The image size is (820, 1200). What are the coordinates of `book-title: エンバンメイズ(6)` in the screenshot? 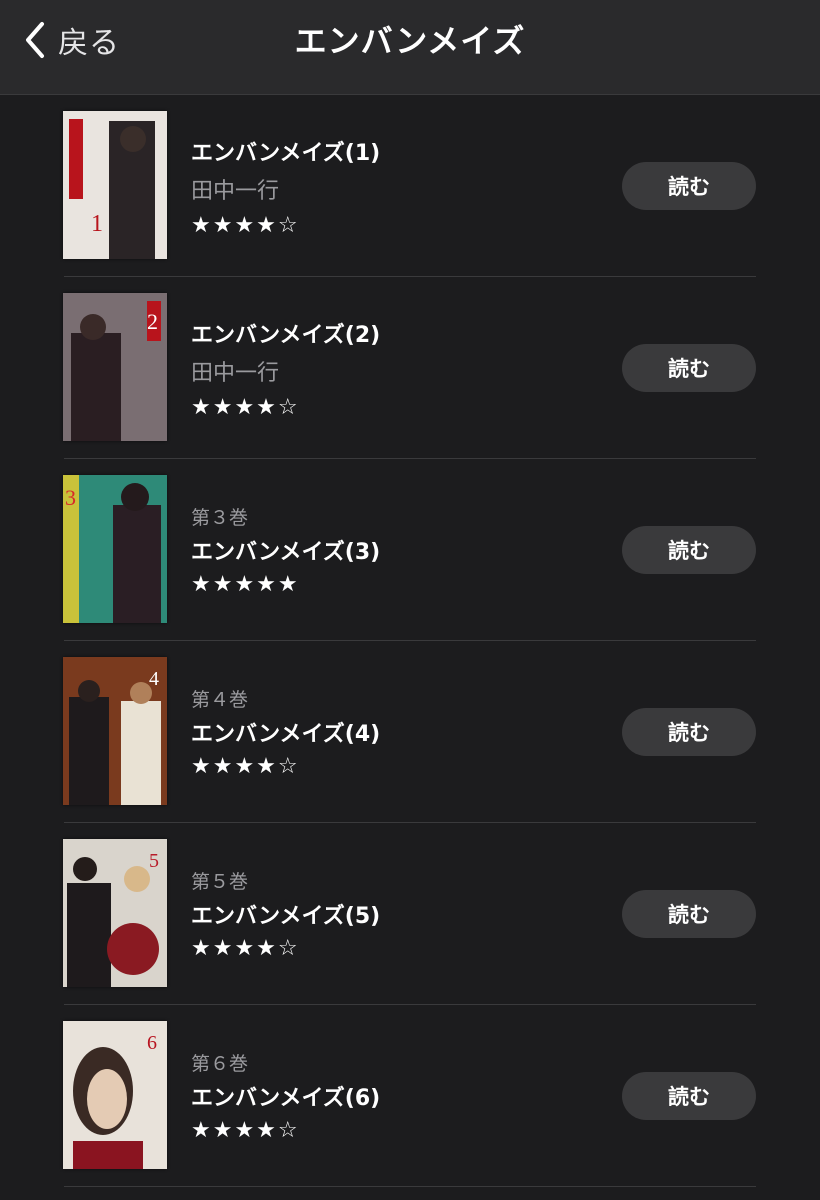 It's located at (286, 1098).